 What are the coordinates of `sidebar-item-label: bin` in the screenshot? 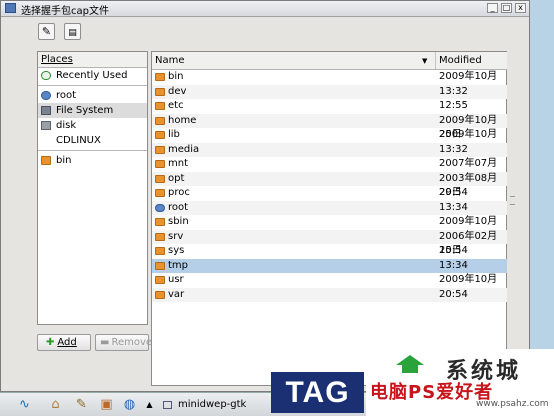 It's located at (64, 160).